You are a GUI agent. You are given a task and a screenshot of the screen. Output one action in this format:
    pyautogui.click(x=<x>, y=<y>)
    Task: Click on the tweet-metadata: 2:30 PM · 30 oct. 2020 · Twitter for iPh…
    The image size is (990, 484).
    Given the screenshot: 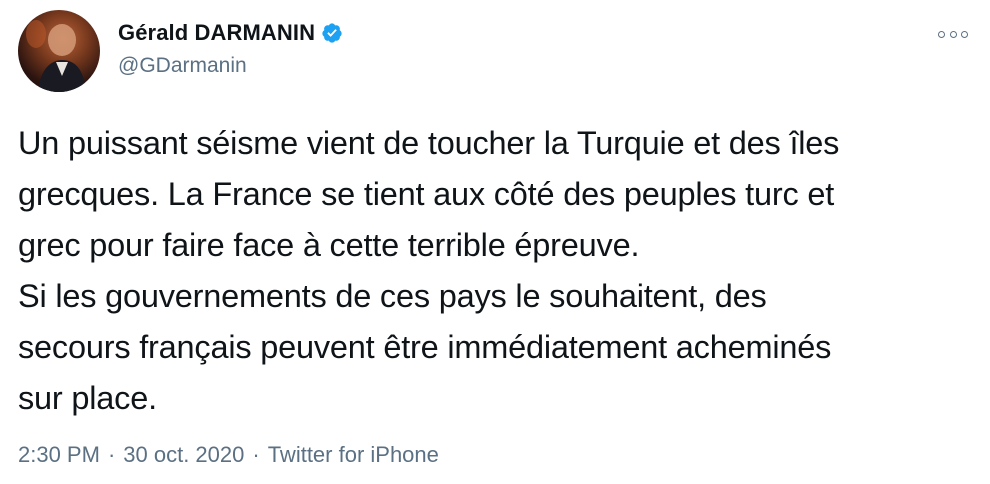 What is the action you would take?
    pyautogui.click(x=228, y=455)
    